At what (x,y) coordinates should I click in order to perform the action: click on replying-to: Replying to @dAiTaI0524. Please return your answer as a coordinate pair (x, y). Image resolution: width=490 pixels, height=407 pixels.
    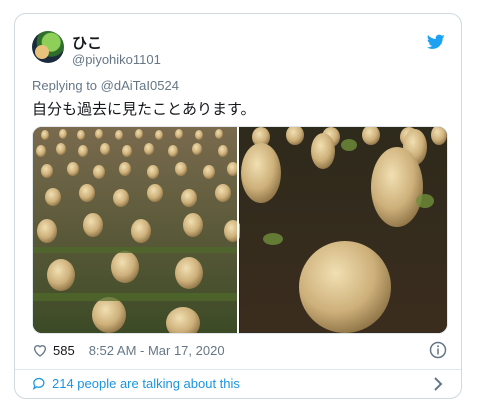
    Looking at the image, I should click on (105, 85).